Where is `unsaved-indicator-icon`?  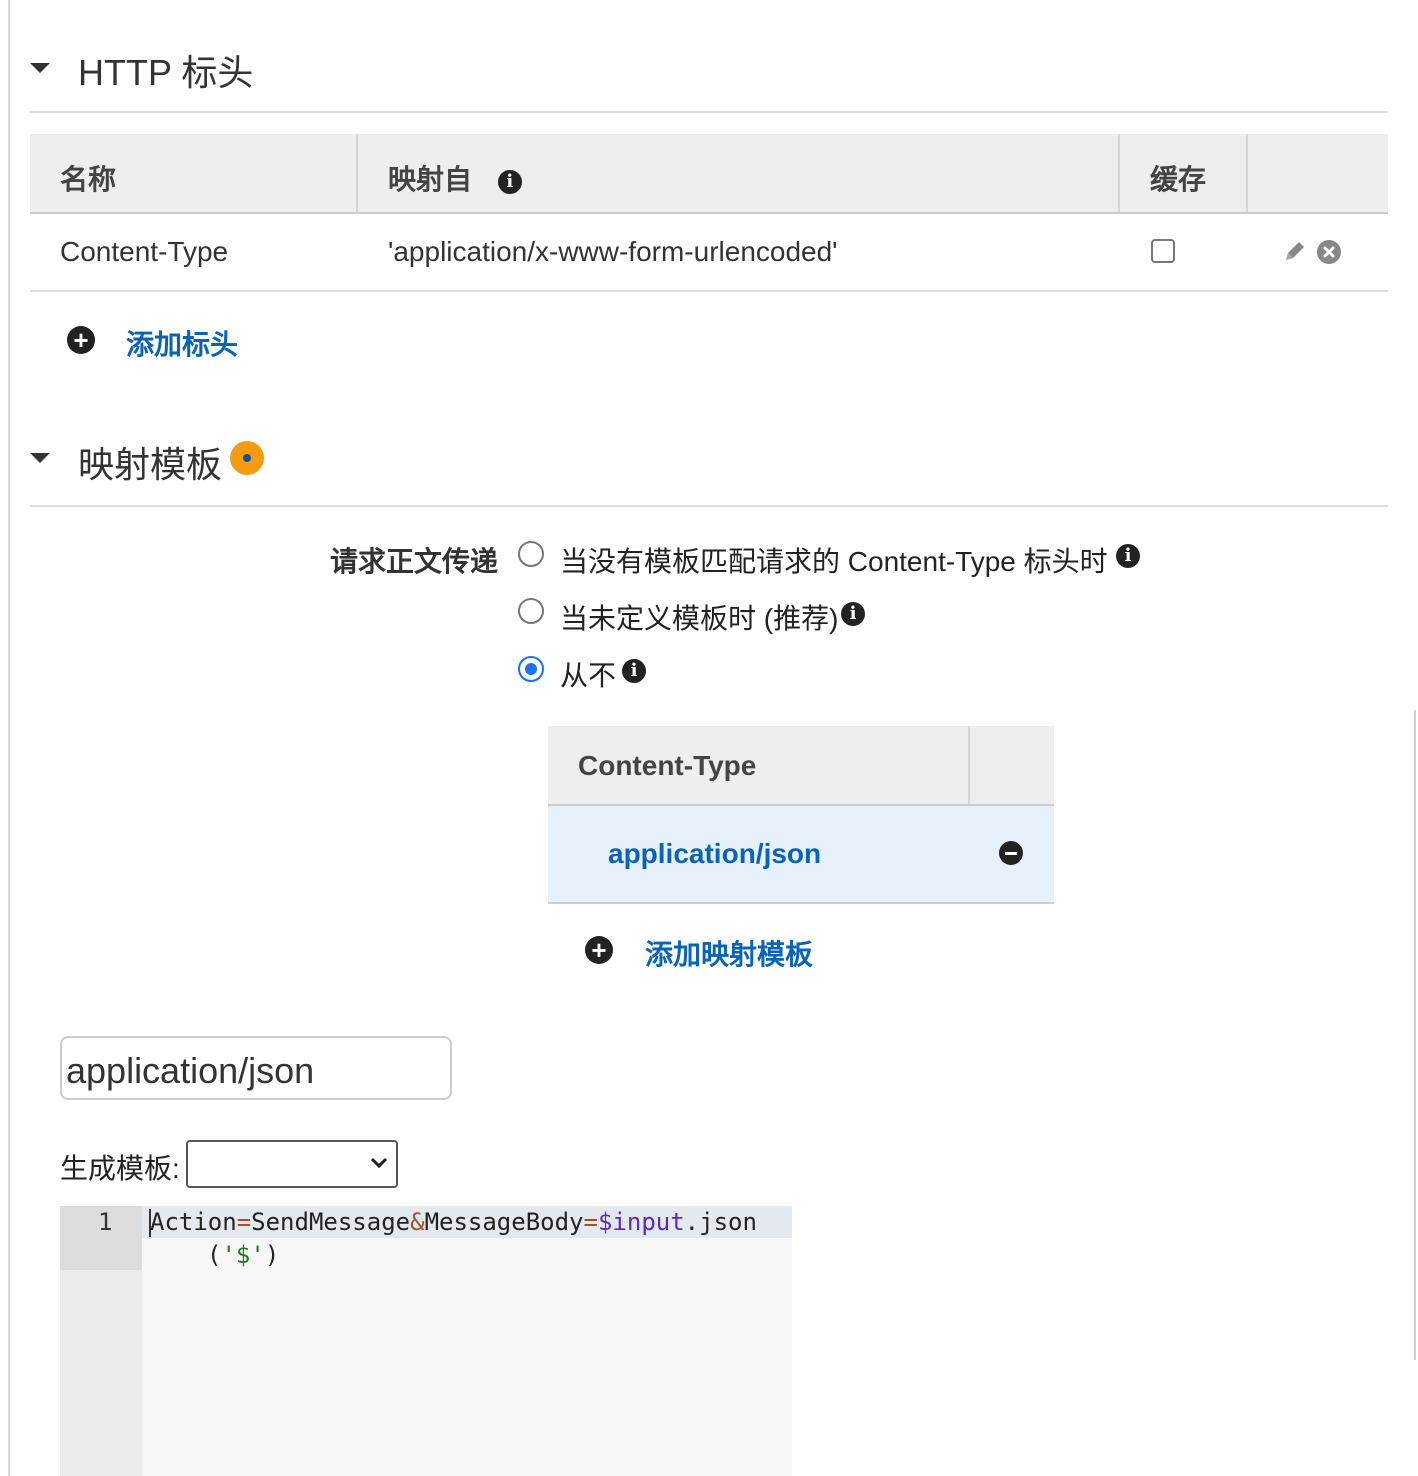 unsaved-indicator-icon is located at coordinates (247, 458).